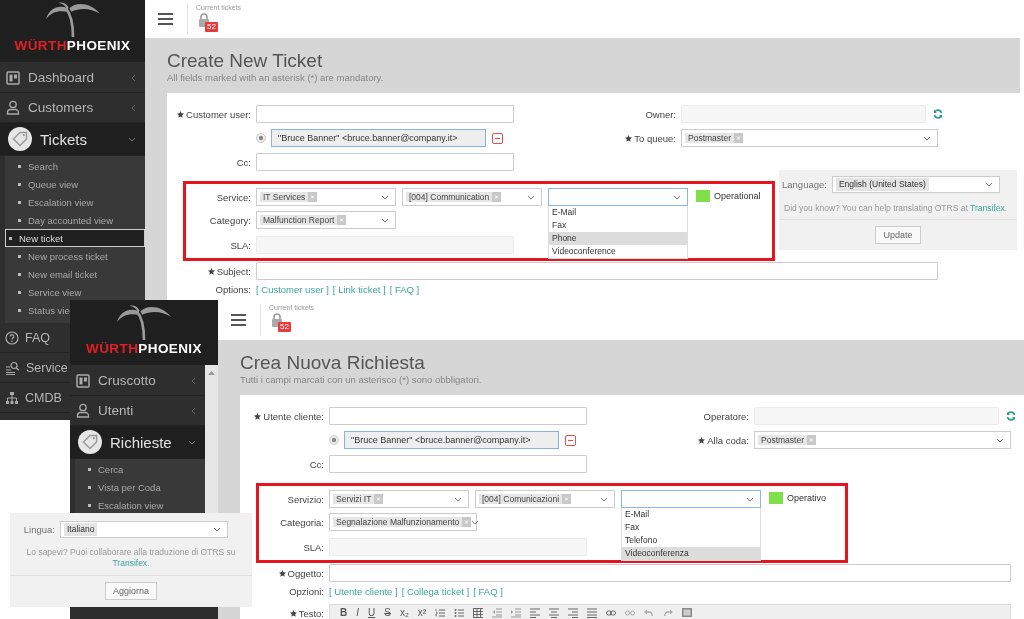 The image size is (1024, 619). Describe the element at coordinates (535, 613) in the screenshot. I see `align-left-icon` at that location.